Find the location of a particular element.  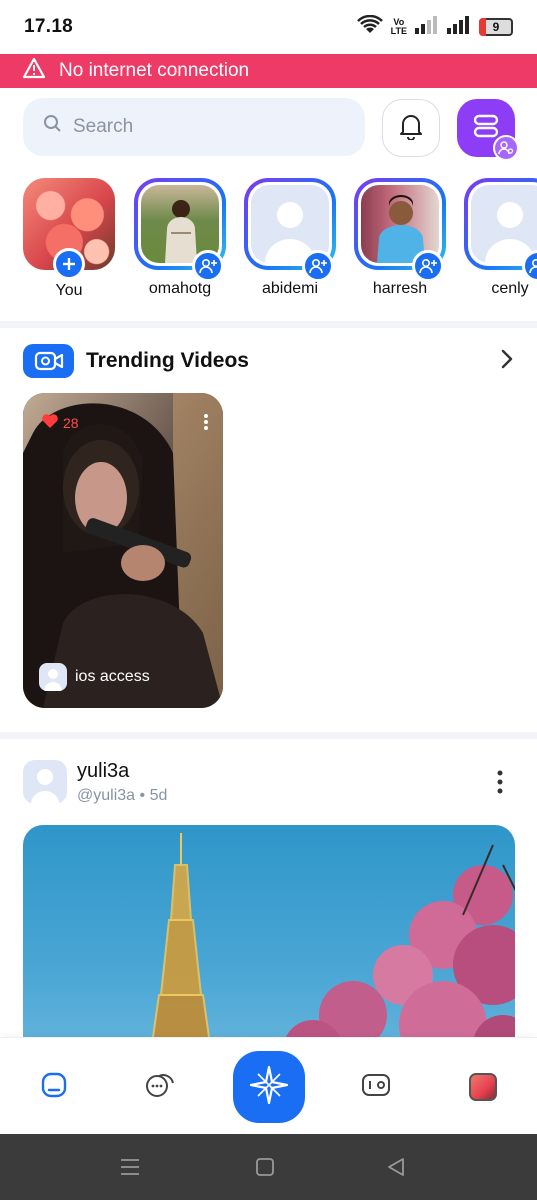

nav-chat is located at coordinates (160, 1087).